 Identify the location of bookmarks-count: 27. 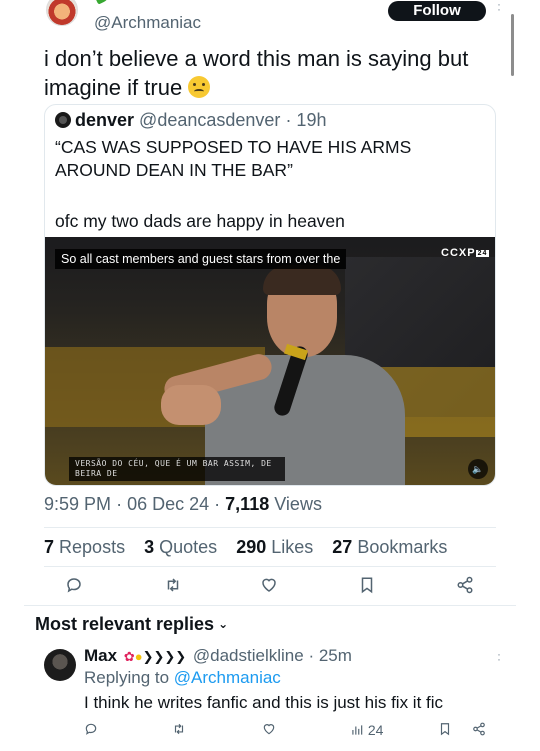
(342, 547).